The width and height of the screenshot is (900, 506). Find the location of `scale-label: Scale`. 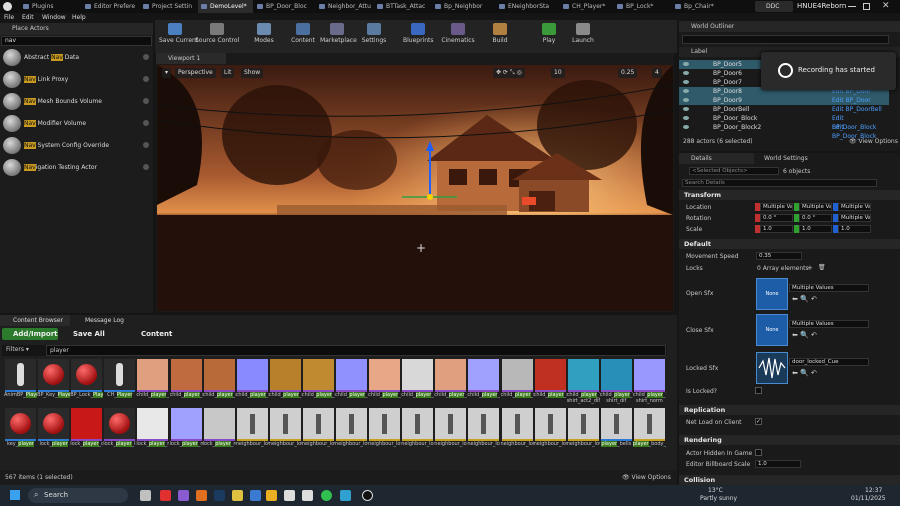

scale-label: Scale is located at coordinates (694, 229).